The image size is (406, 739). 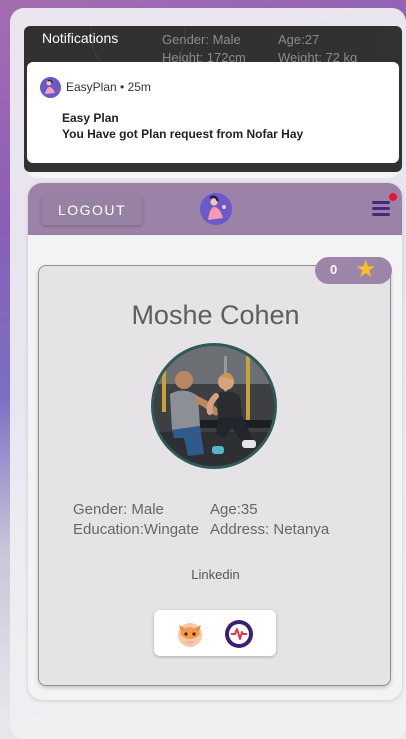 What do you see at coordinates (108, 87) in the screenshot?
I see `notification-app-line: EasyPlan • 25m` at bounding box center [108, 87].